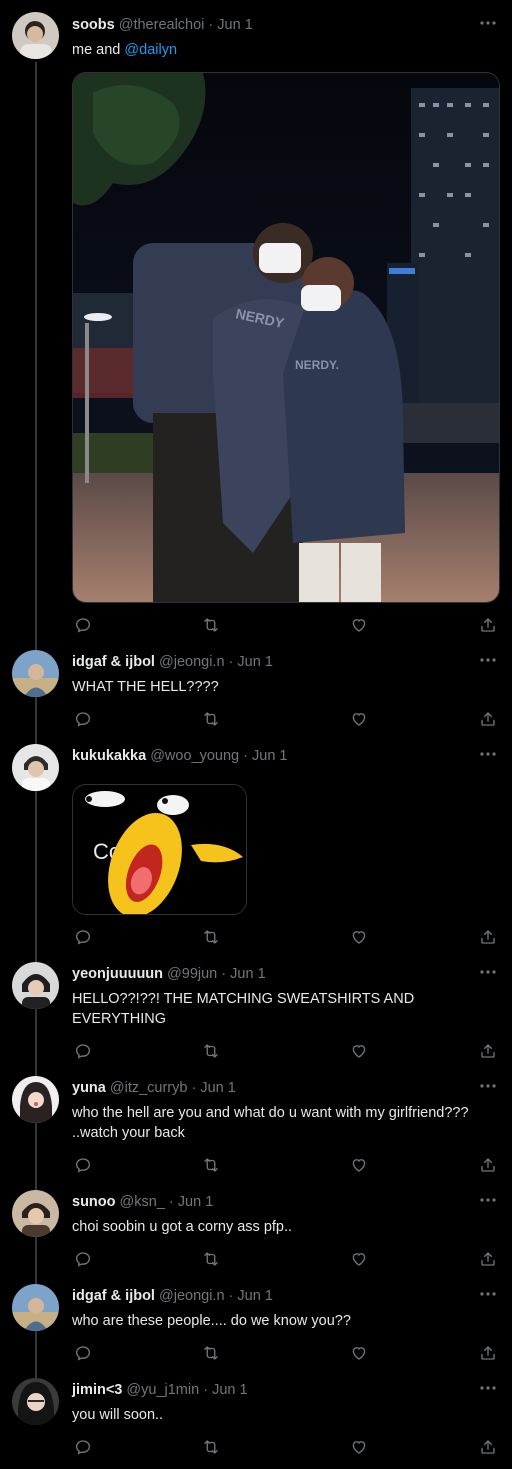  What do you see at coordinates (97, 1390) in the screenshot?
I see `display-name: jimin<3` at bounding box center [97, 1390].